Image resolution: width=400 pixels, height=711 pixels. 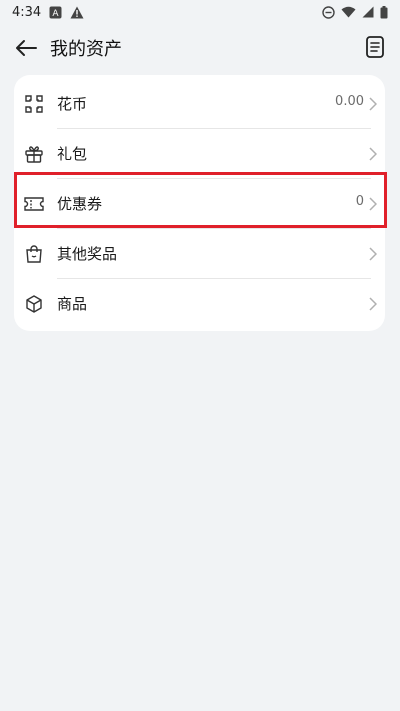 I want to click on shopping-bag-icon, so click(x=34, y=254).